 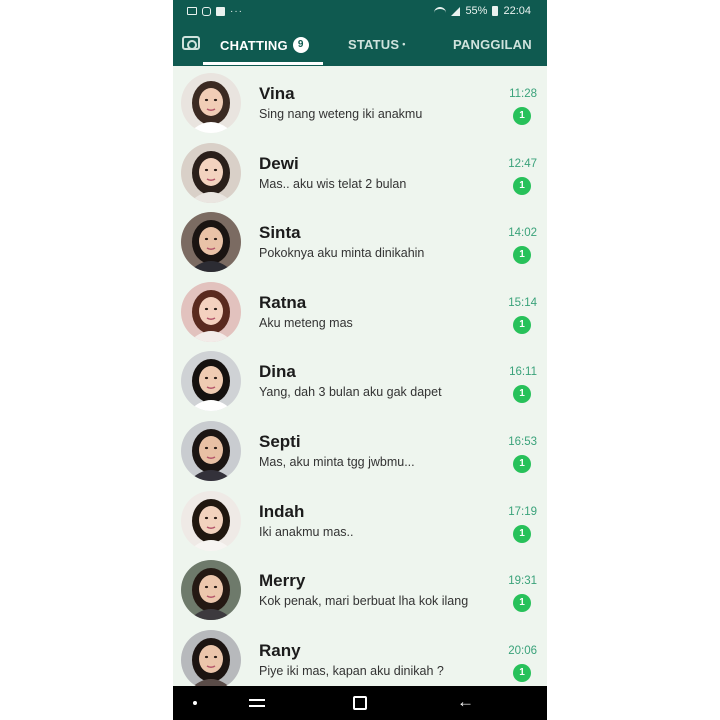 I want to click on message-time: 16:11, so click(x=523, y=372).